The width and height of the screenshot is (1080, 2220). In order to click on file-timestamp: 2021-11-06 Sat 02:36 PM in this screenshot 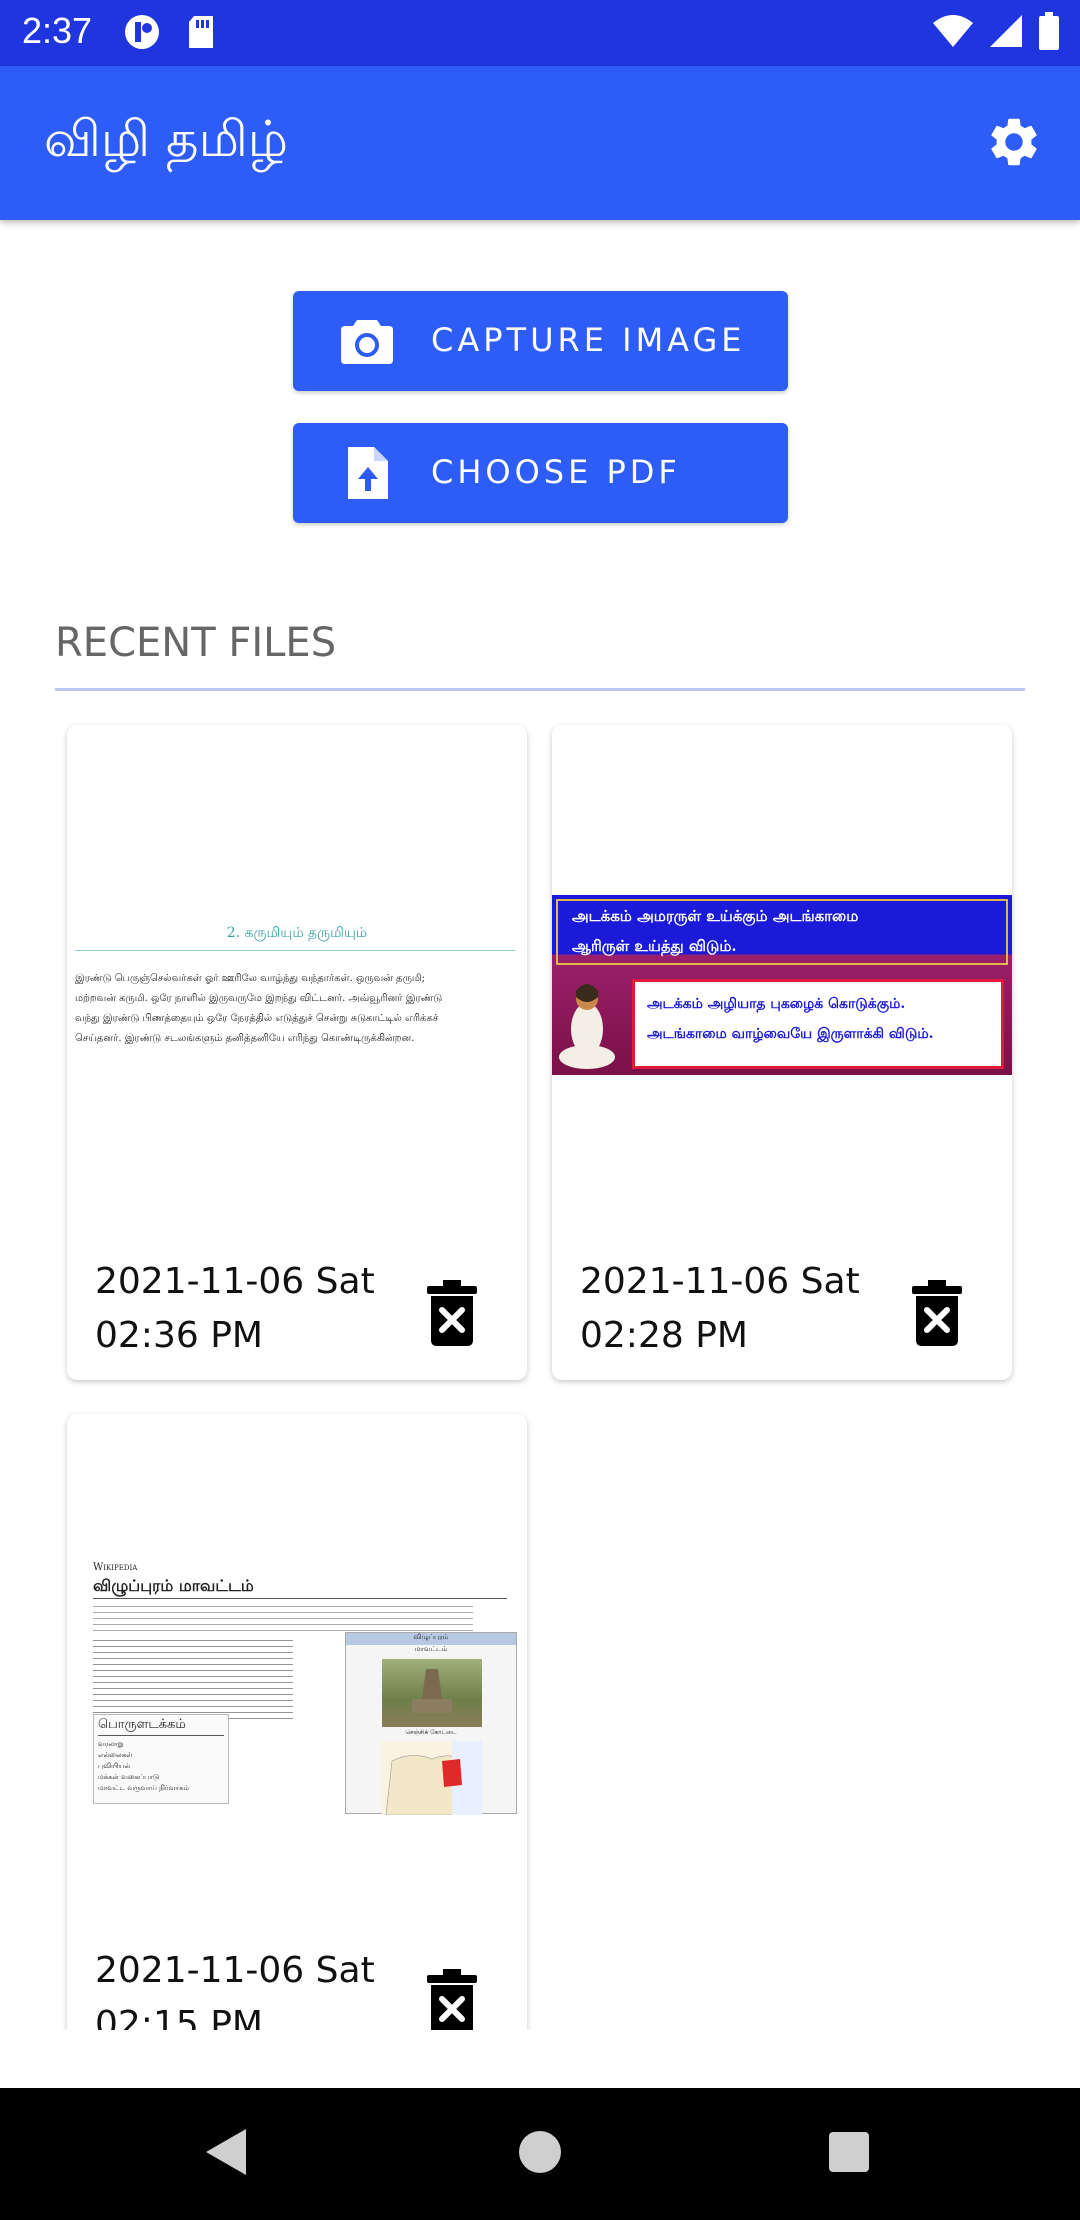, I will do `click(235, 1309)`.